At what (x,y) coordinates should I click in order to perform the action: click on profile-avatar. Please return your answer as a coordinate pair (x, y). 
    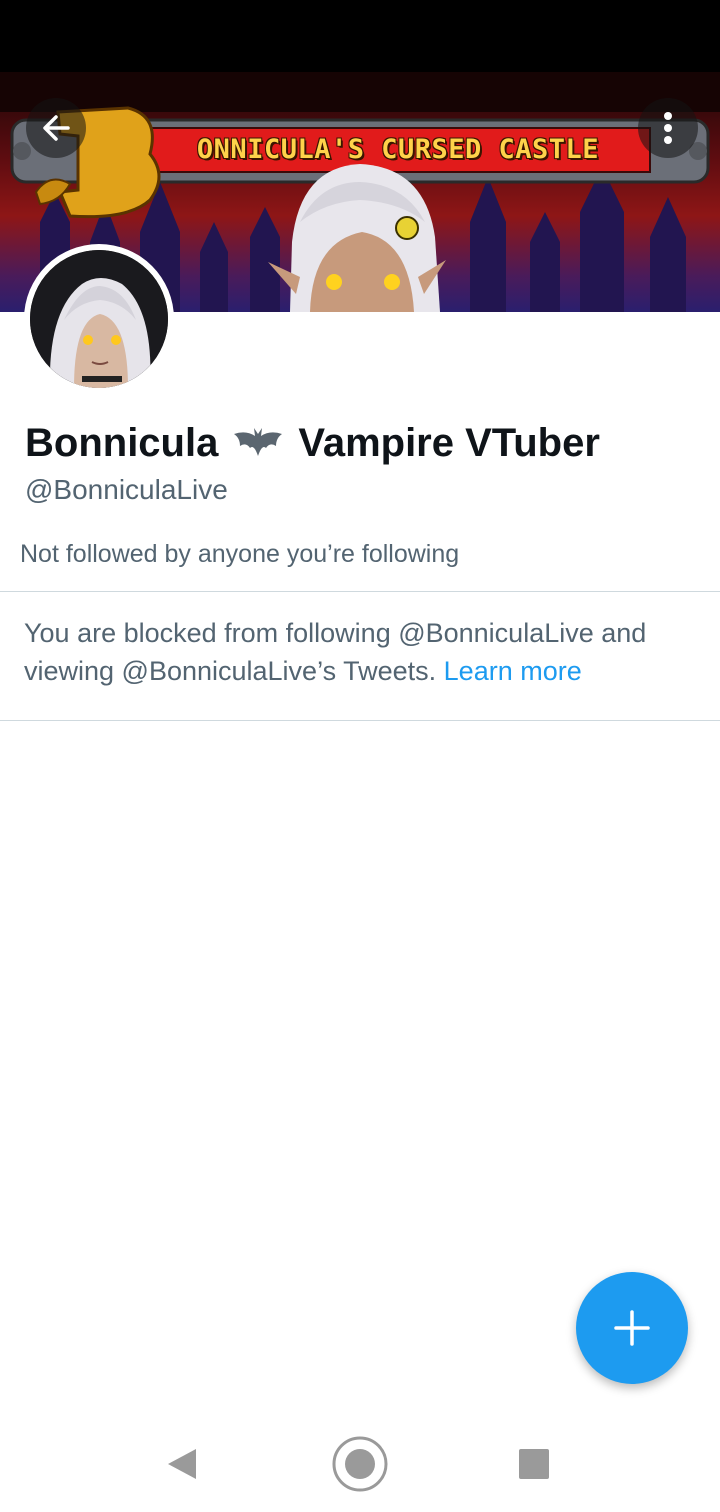
    Looking at the image, I should click on (99, 319).